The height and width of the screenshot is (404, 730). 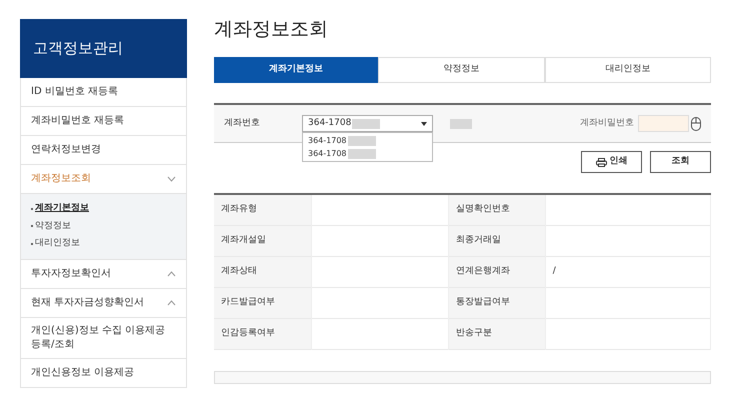 What do you see at coordinates (262, 240) in the screenshot?
I see `field-label: 계좌개설일` at bounding box center [262, 240].